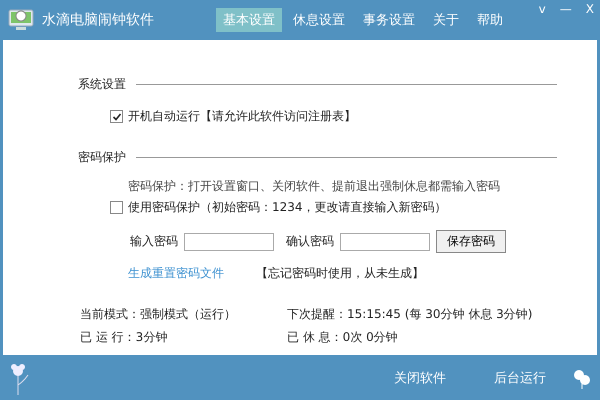  I want to click on status-text: 下次提醒：15:15:45 (每 30分钟 休息 3分钟), so click(410, 314).